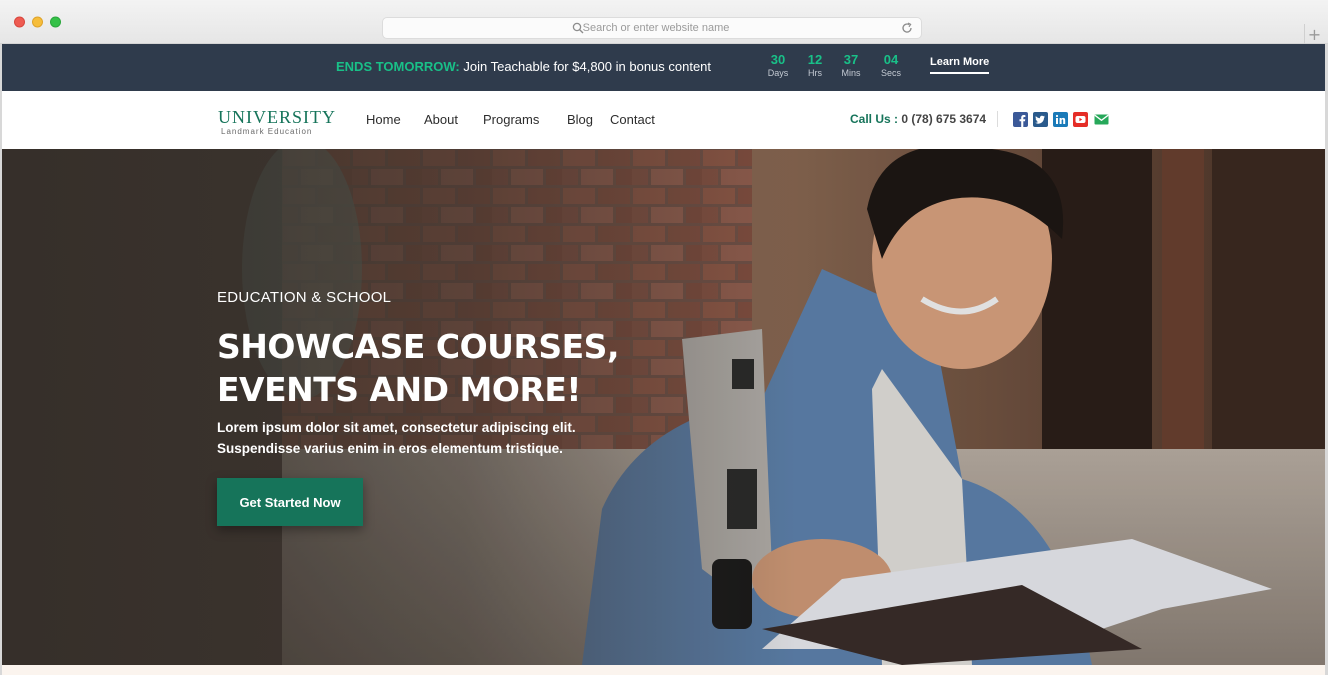 The width and height of the screenshot is (1328, 675). I want to click on call-label: Call Us :, so click(874, 119).